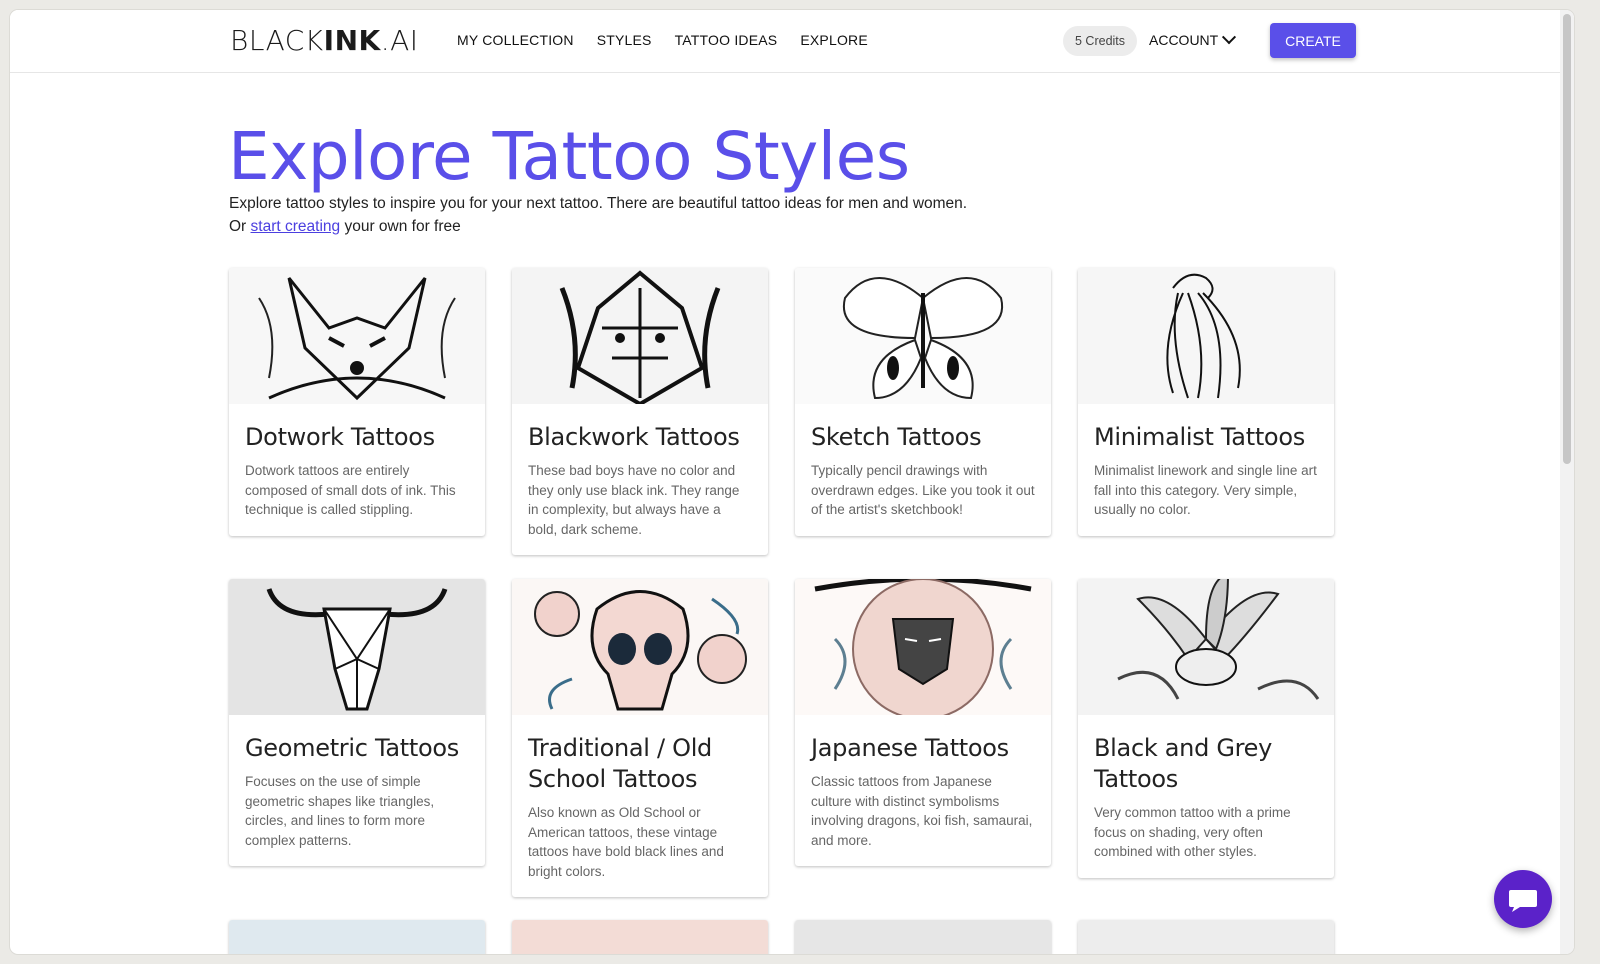 The width and height of the screenshot is (1600, 964). I want to click on description-line-2: Or start creating your own for free, so click(598, 226).